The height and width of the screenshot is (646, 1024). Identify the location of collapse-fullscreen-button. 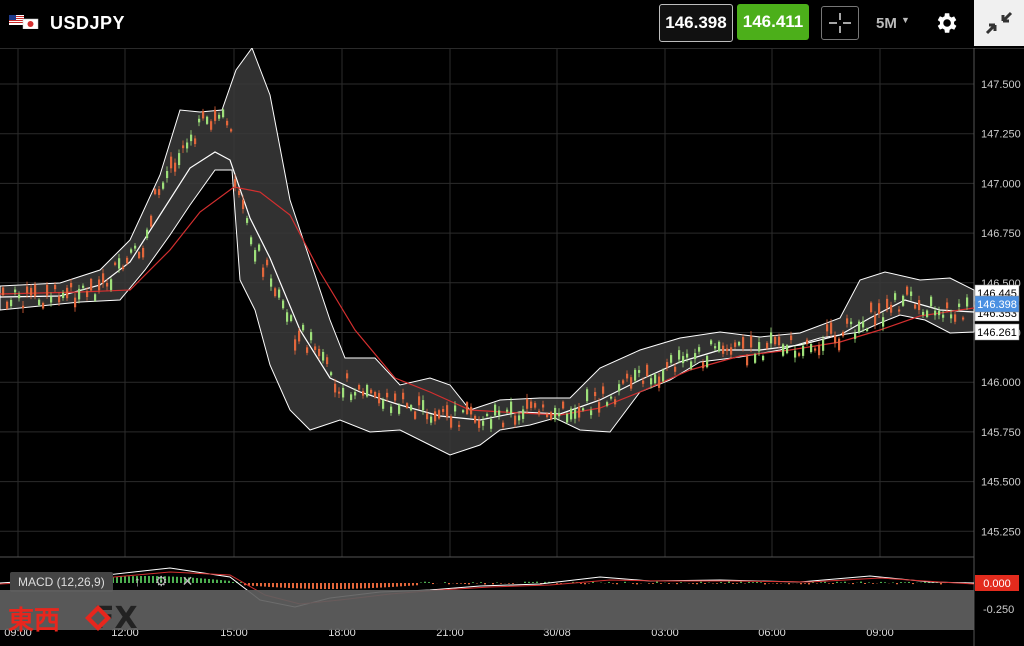
(999, 23).